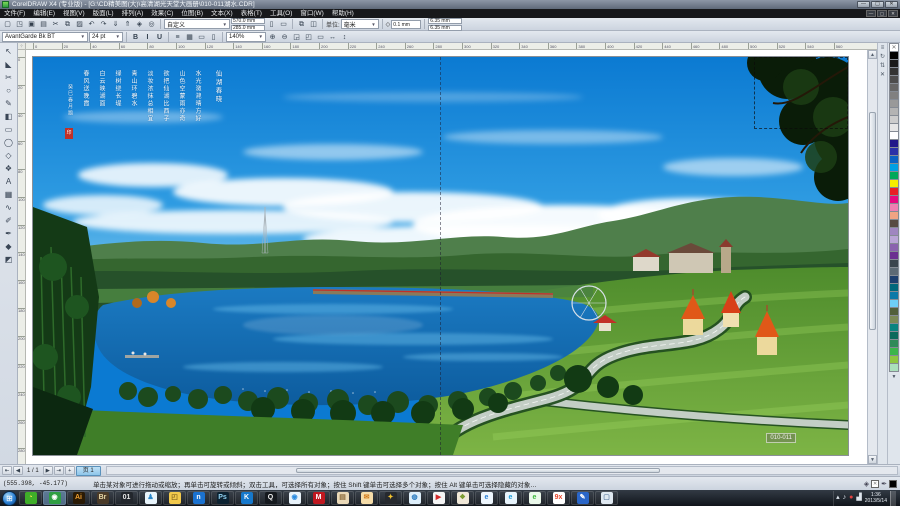  Describe the element at coordinates (69, 470) in the screenshot. I see `add-page-button: +` at that location.